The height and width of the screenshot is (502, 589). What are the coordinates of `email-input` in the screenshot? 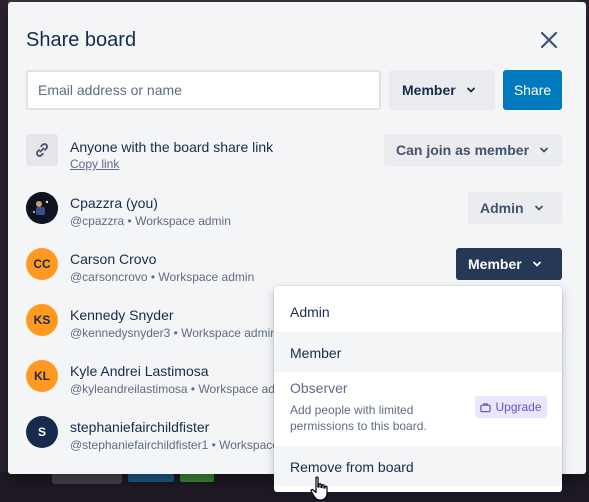 It's located at (203, 90).